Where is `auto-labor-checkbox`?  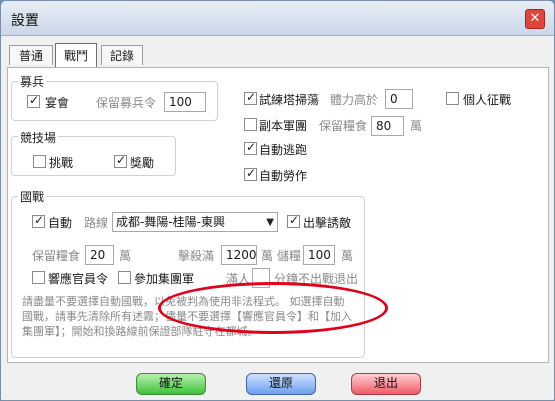
auto-labor-checkbox is located at coordinates (250, 173).